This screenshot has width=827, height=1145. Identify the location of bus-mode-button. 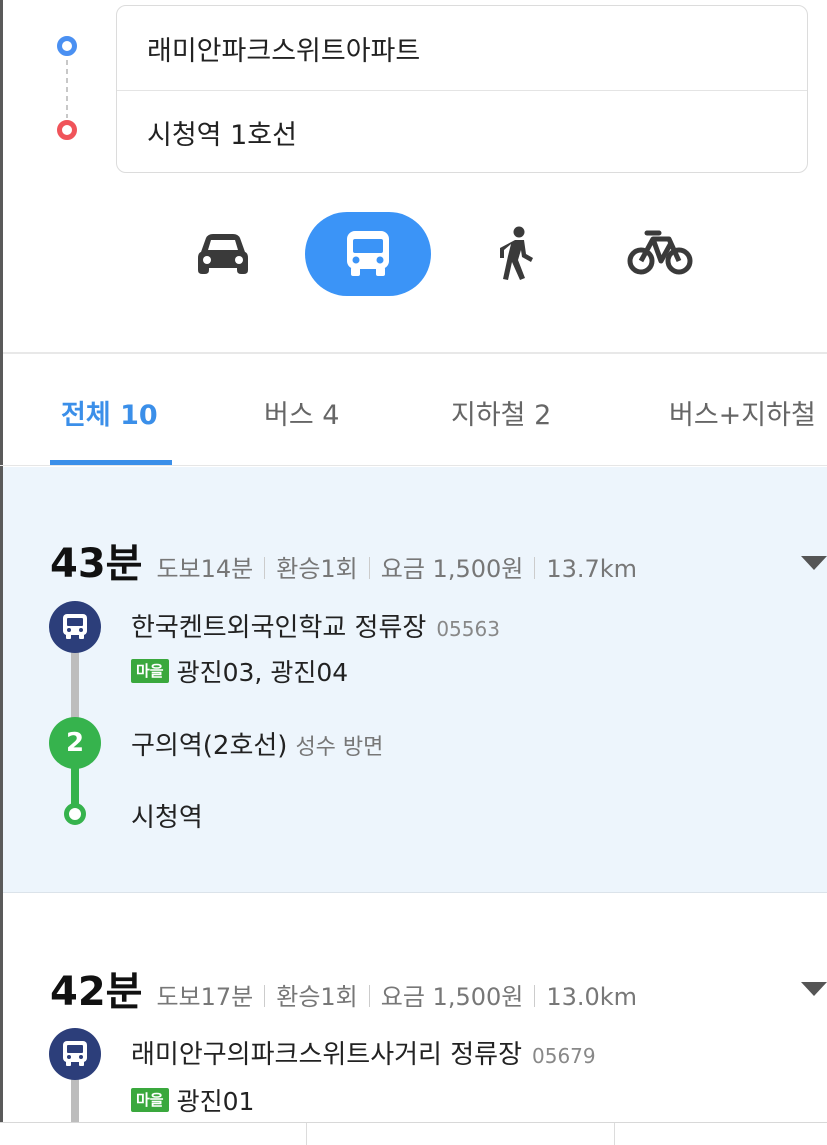
(368, 254).